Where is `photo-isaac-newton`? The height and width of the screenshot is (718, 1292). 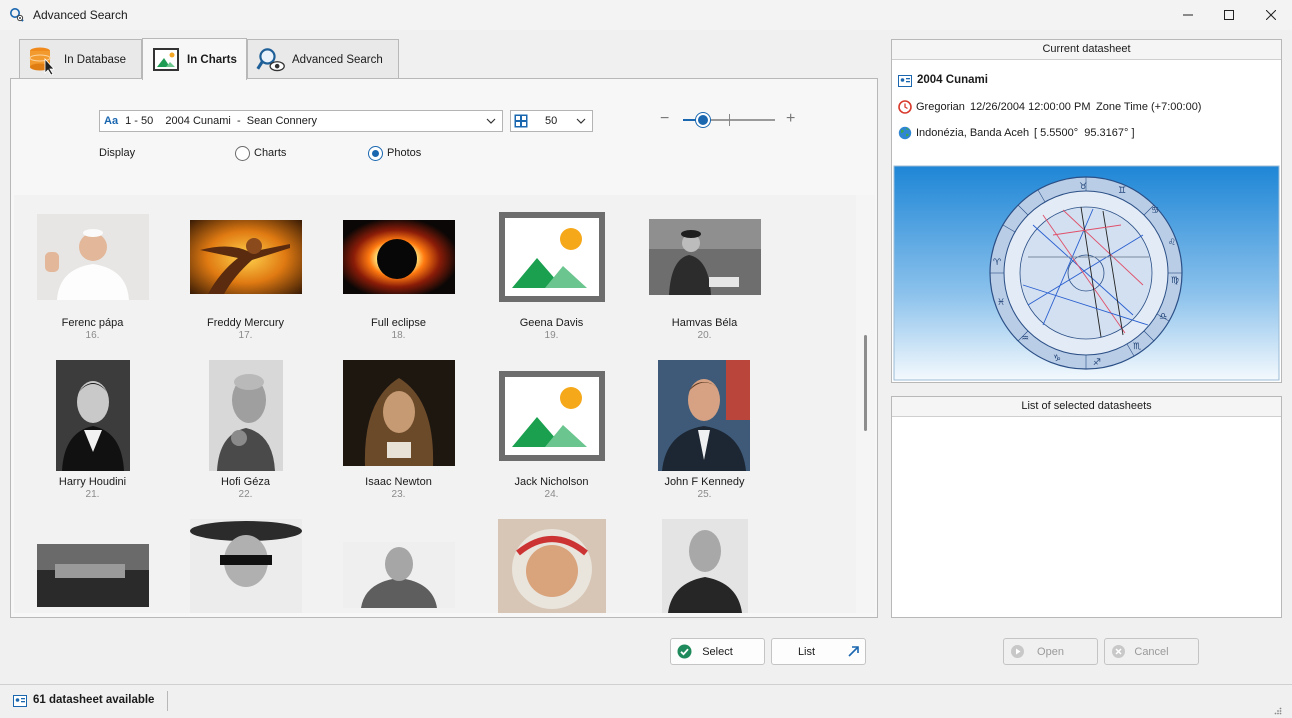
photo-isaac-newton is located at coordinates (399, 413).